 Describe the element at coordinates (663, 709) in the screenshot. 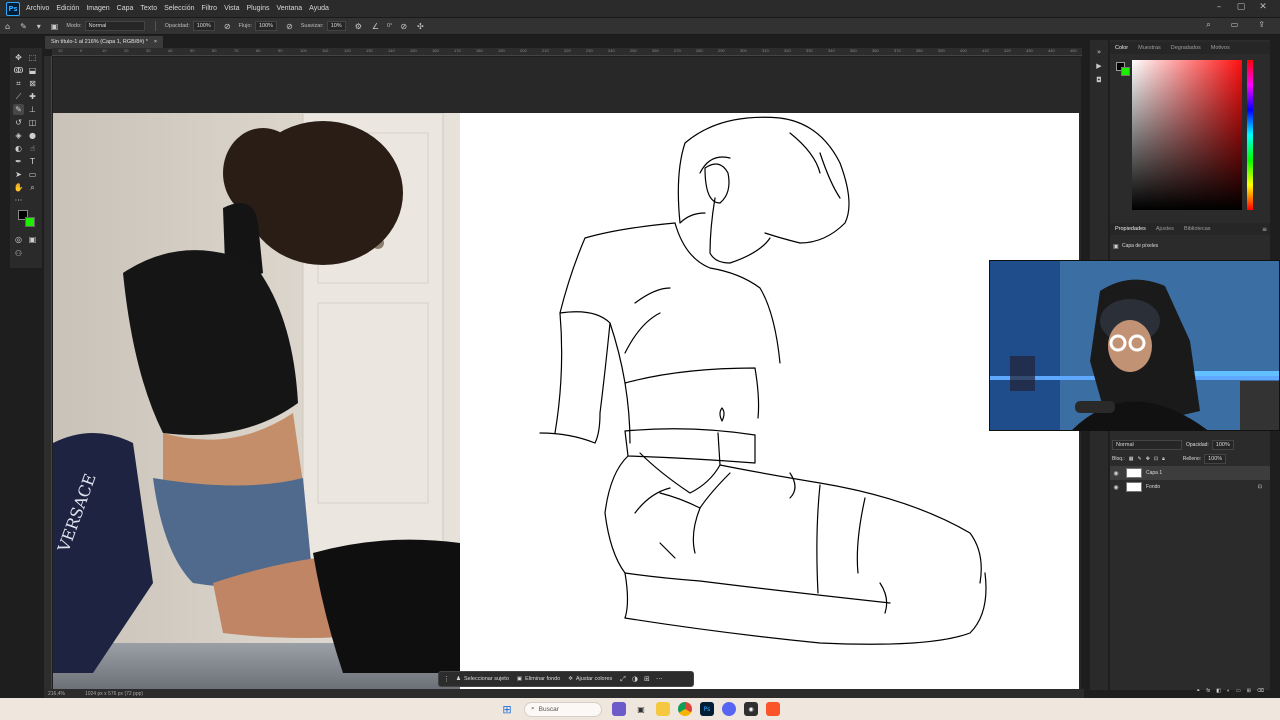

I see `file-explorer-icon` at that location.